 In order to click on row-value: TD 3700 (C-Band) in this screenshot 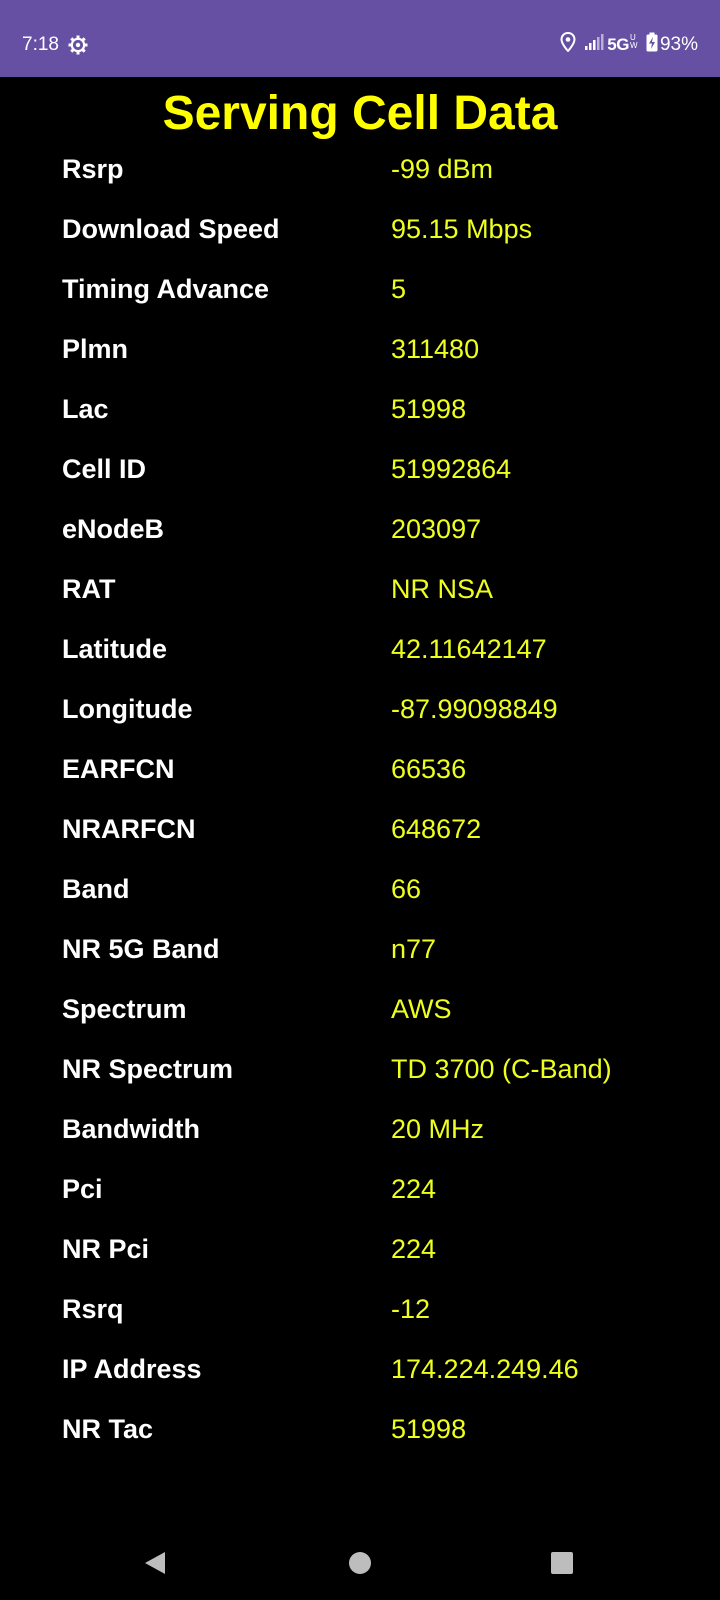, I will do `click(501, 1069)`.